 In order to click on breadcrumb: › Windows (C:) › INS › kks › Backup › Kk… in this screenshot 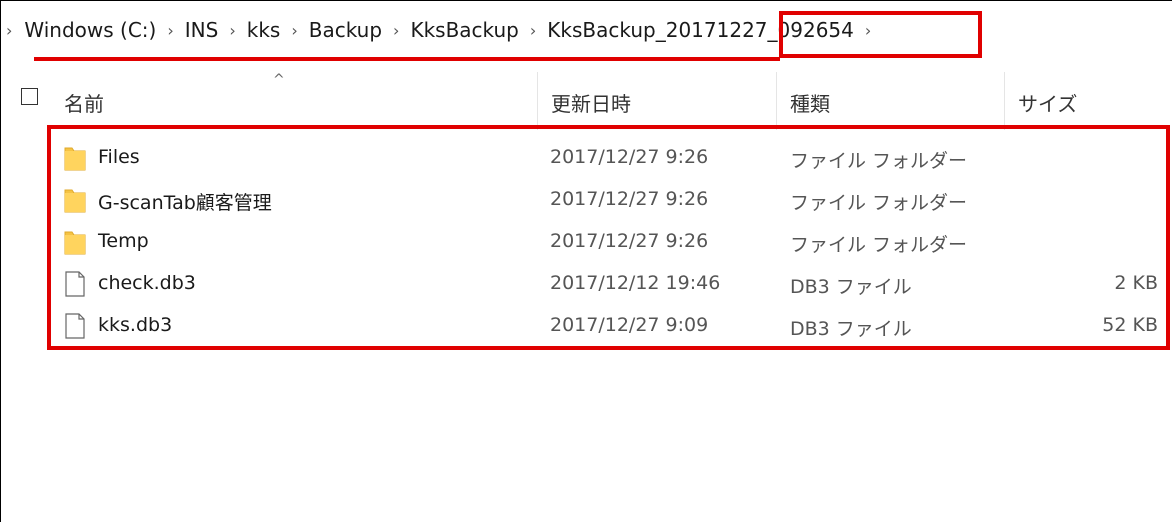, I will do `click(586, 30)`.